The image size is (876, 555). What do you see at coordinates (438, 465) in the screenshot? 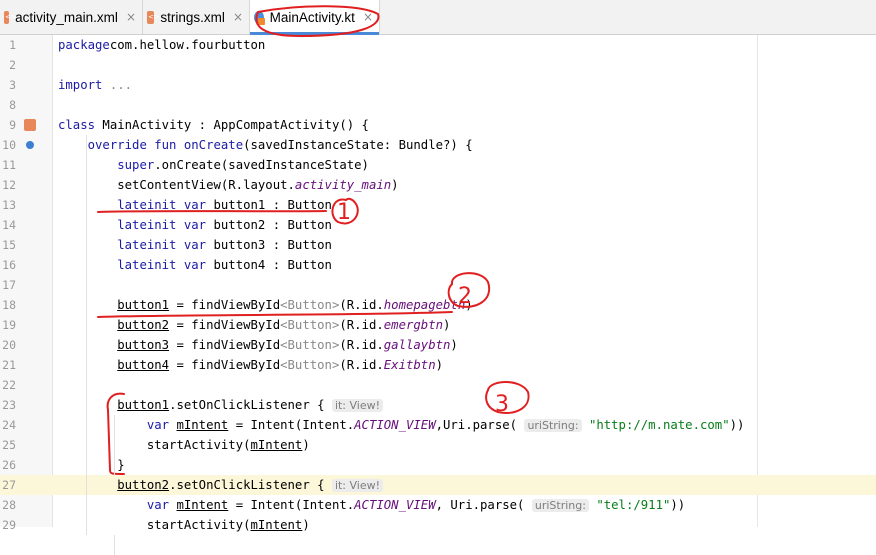
I see `code-line: 26 }` at bounding box center [438, 465].